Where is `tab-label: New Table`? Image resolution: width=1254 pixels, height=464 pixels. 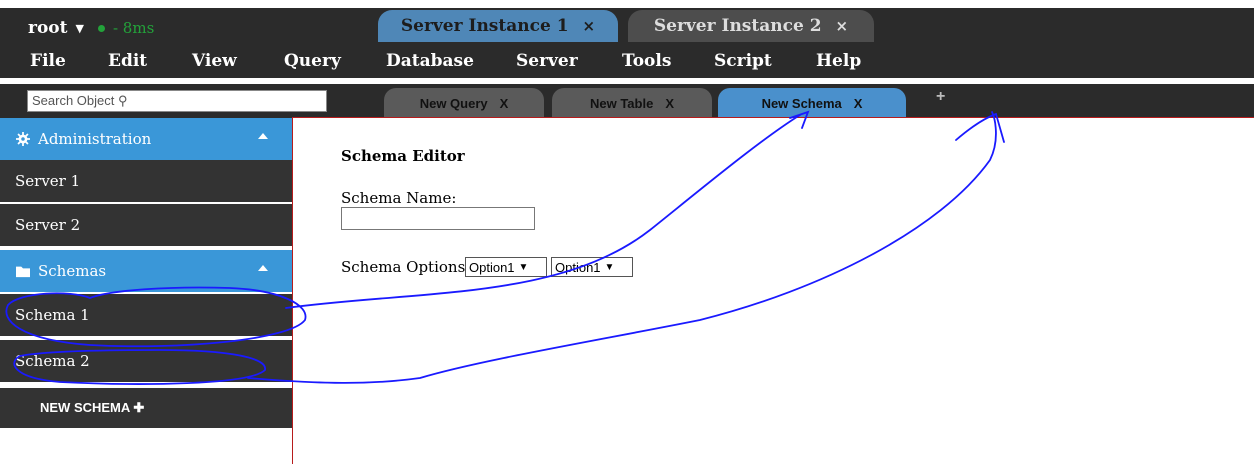 tab-label: New Table is located at coordinates (621, 103).